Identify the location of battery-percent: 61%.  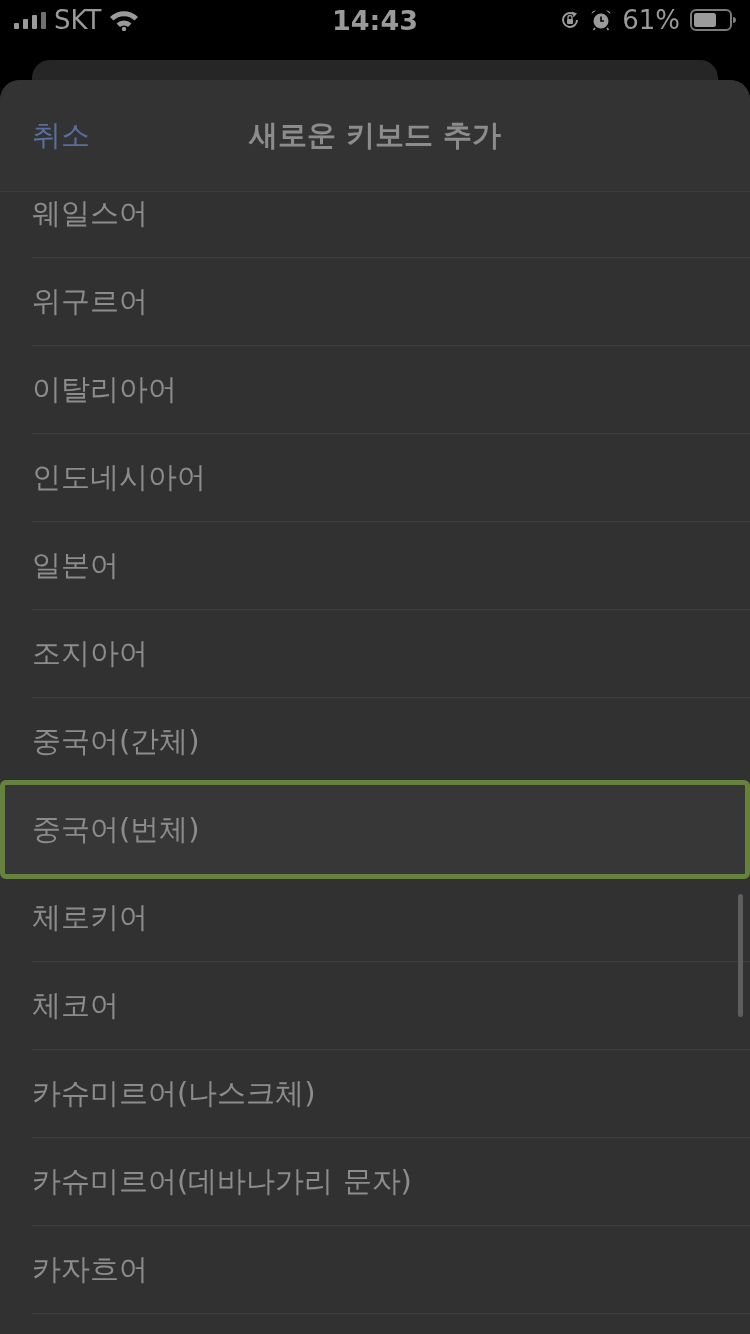
(651, 20).